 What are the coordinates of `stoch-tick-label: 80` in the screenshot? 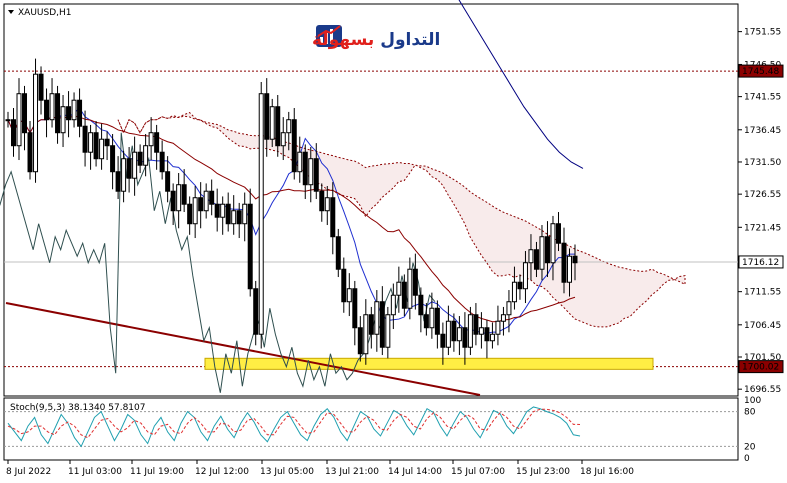 It's located at (750, 413).